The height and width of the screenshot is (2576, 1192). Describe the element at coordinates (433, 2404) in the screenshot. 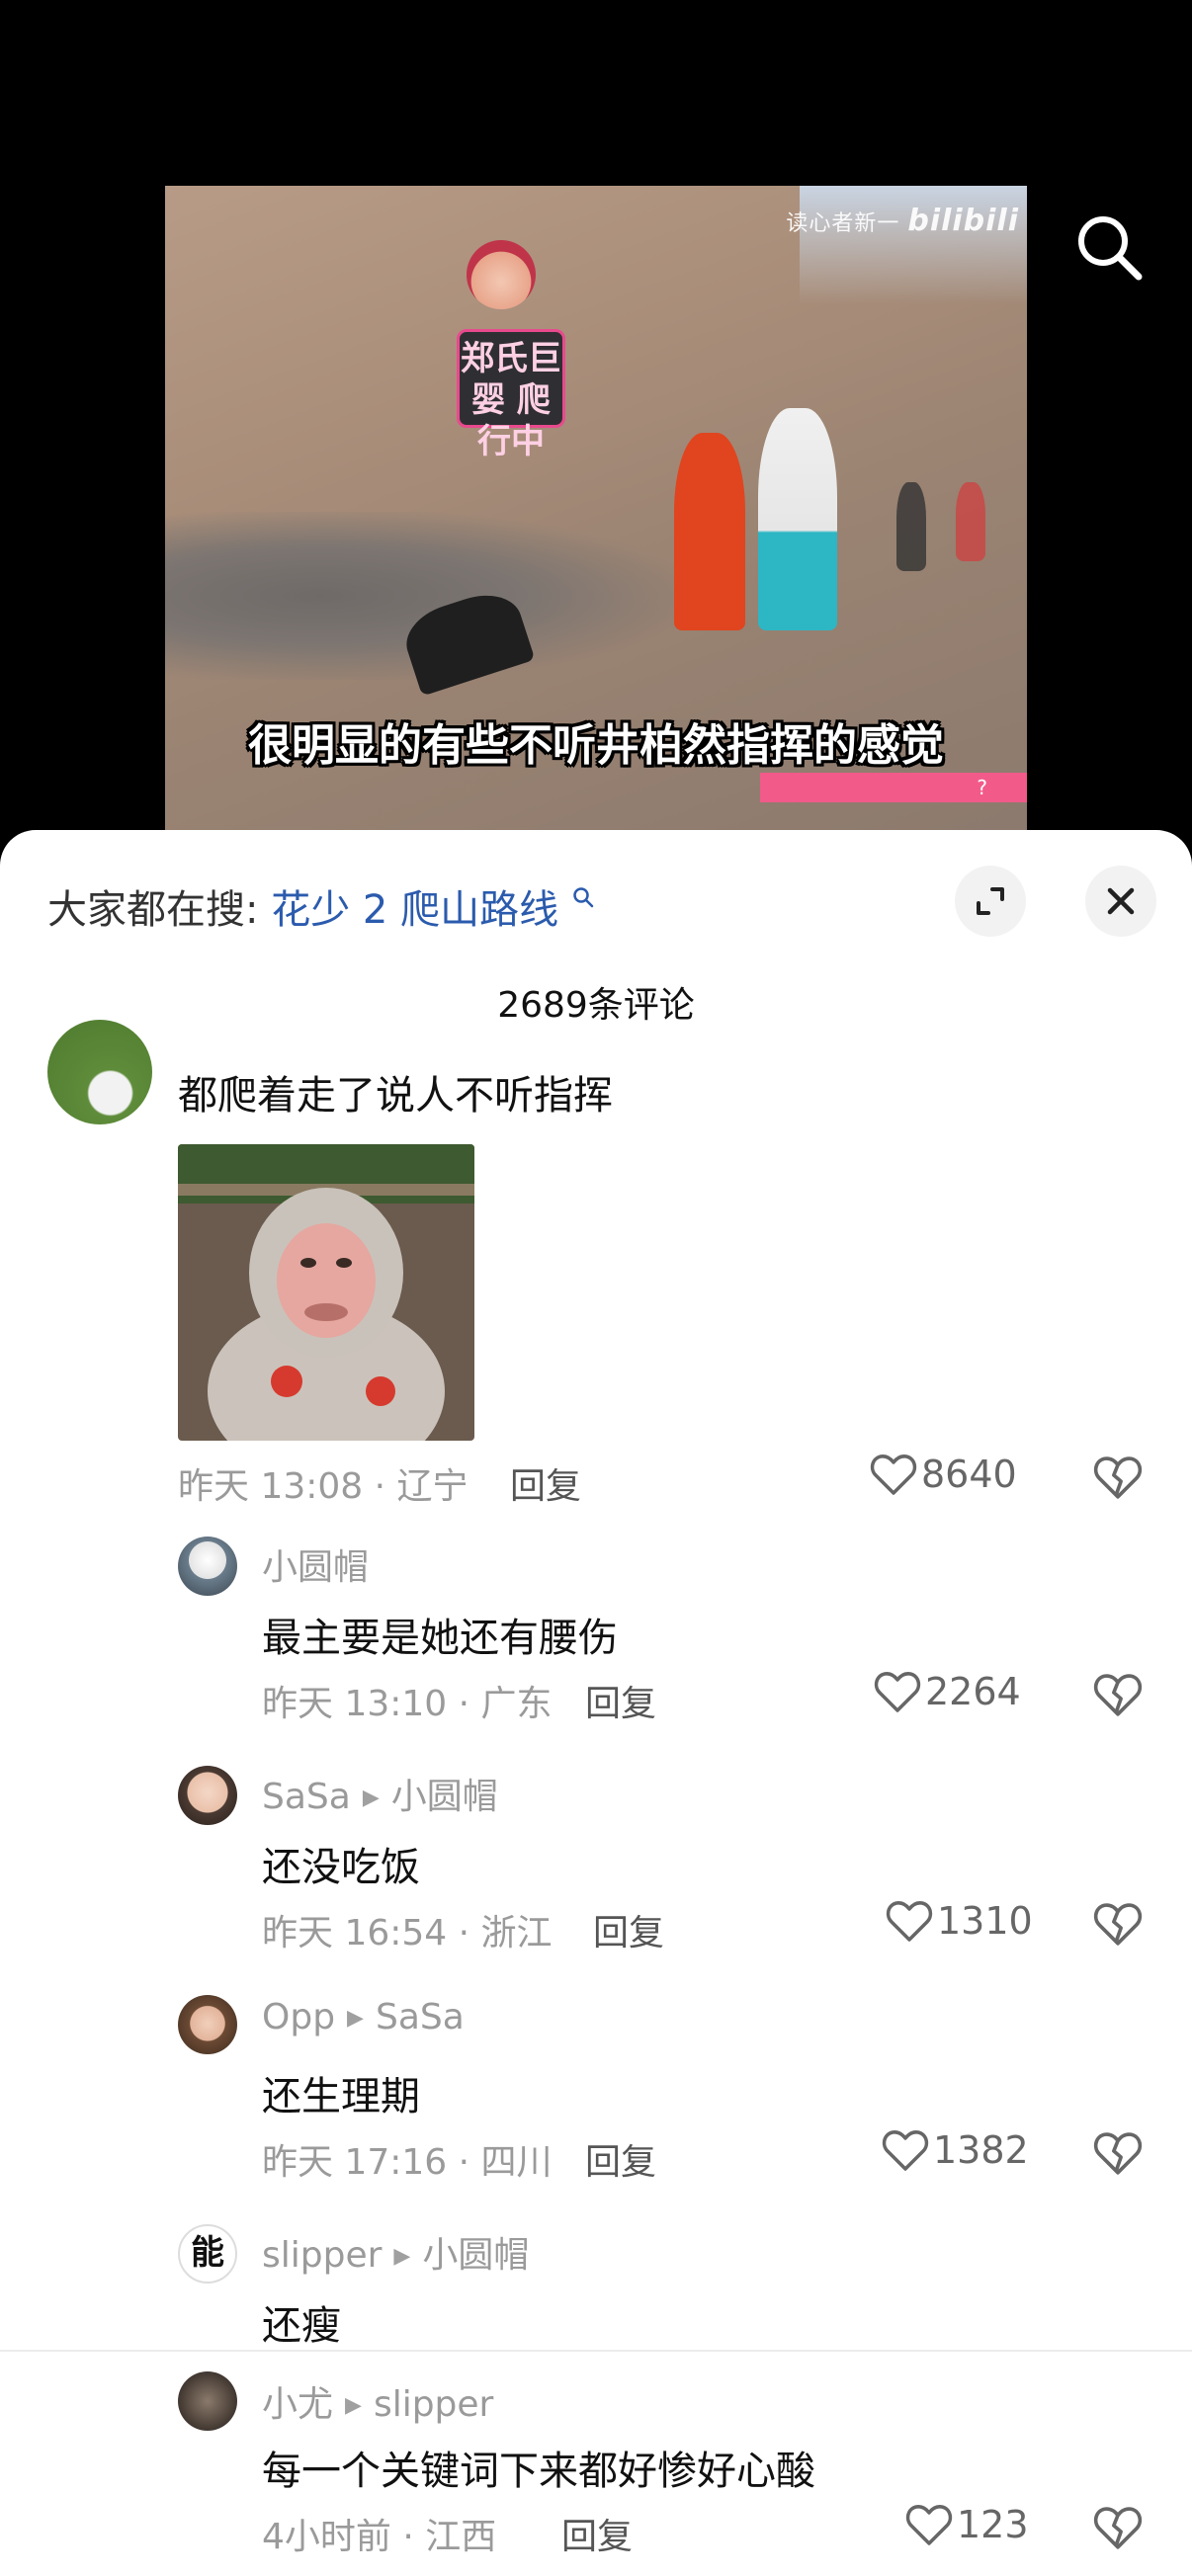

I see `reply-to-username: slipper` at that location.